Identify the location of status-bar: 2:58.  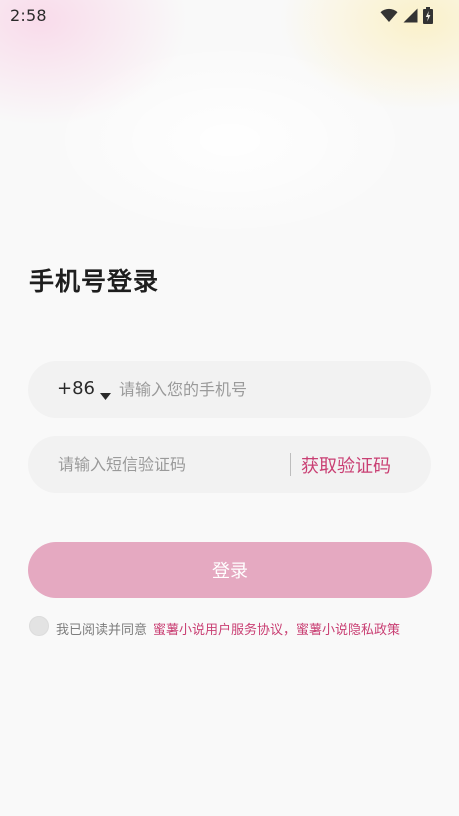
(229, 16).